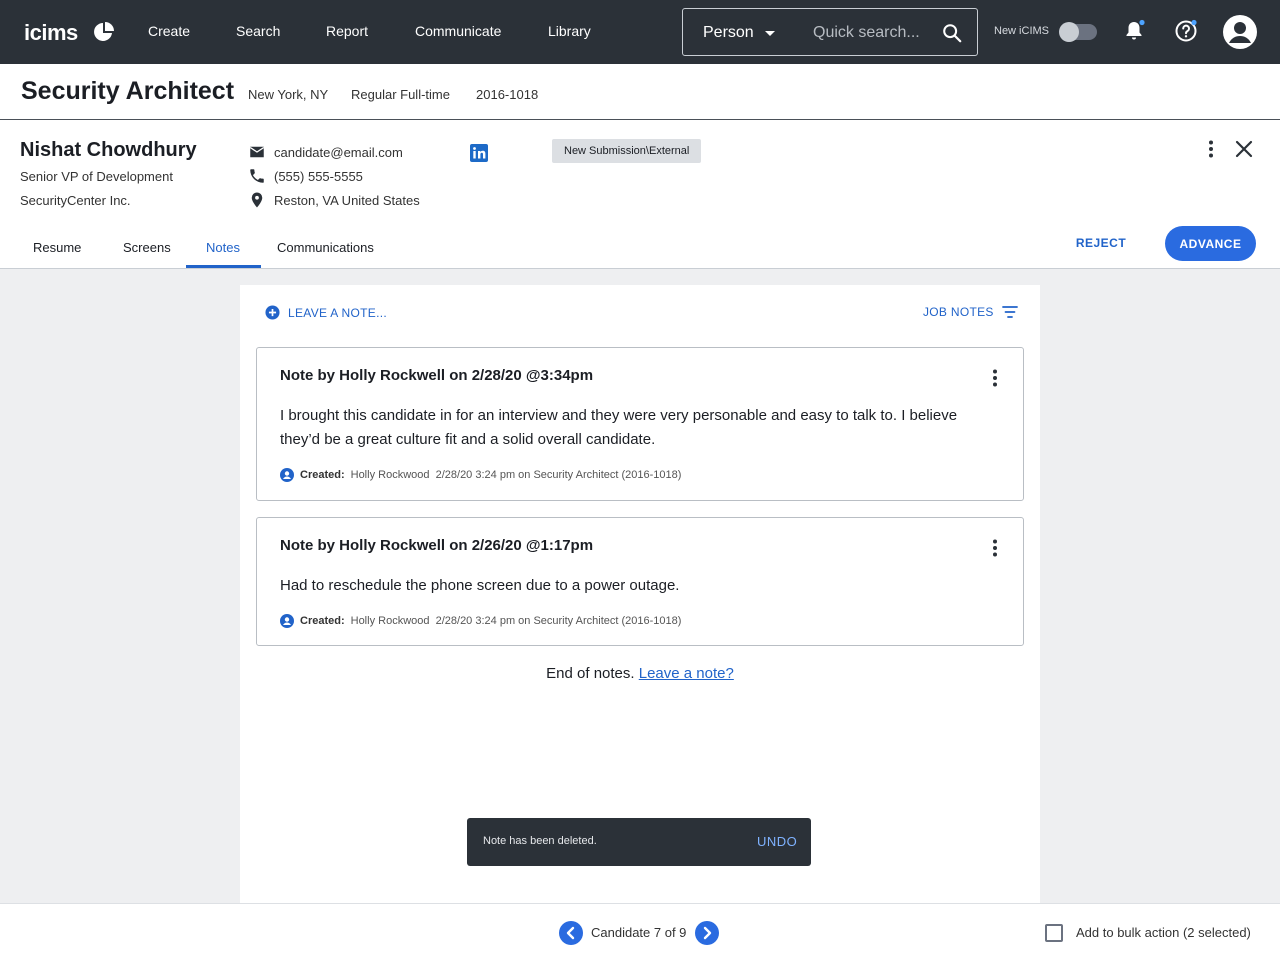  Describe the element at coordinates (1022, 31) in the screenshot. I see `new-icims-label: New iCIMS` at that location.